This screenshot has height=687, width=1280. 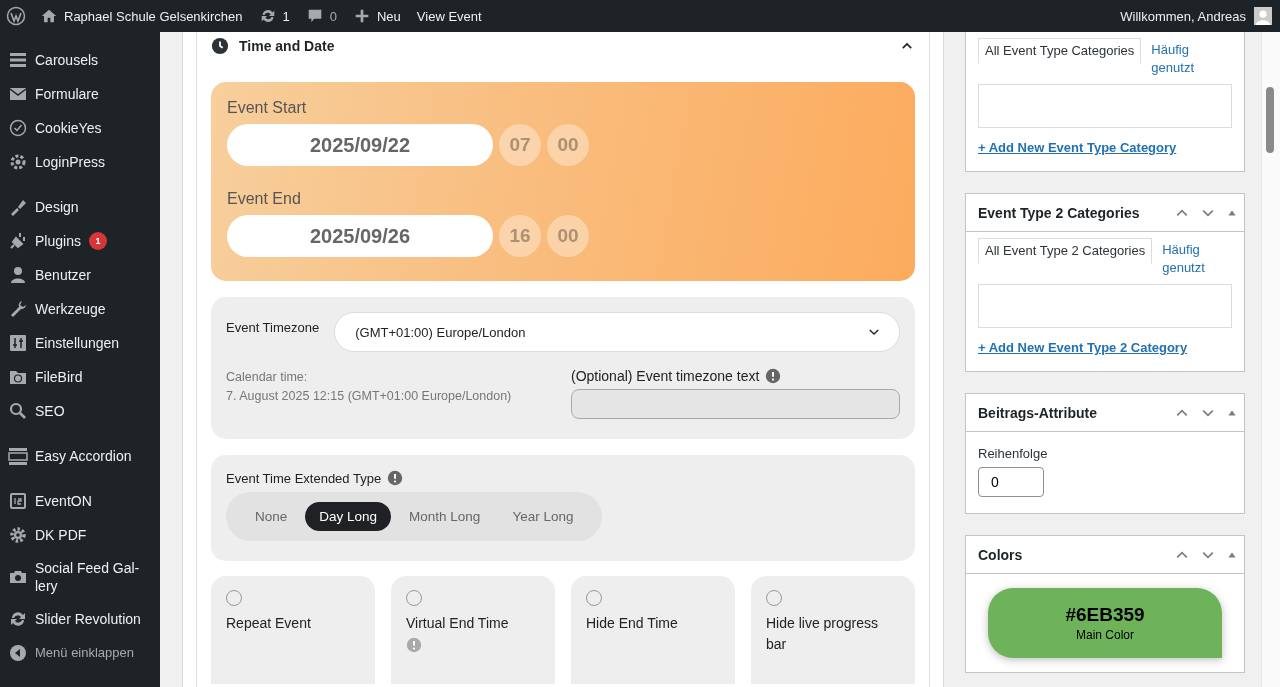 What do you see at coordinates (287, 46) in the screenshot?
I see `section-title: Time and Date` at bounding box center [287, 46].